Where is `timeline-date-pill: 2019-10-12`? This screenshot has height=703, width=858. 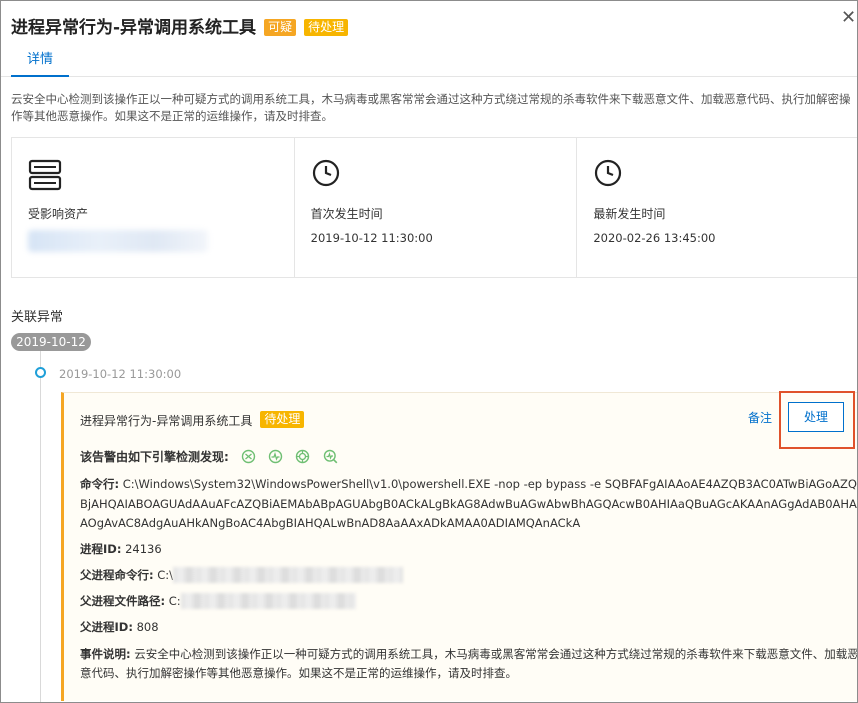
timeline-date-pill: 2019-10-12 is located at coordinates (51, 342).